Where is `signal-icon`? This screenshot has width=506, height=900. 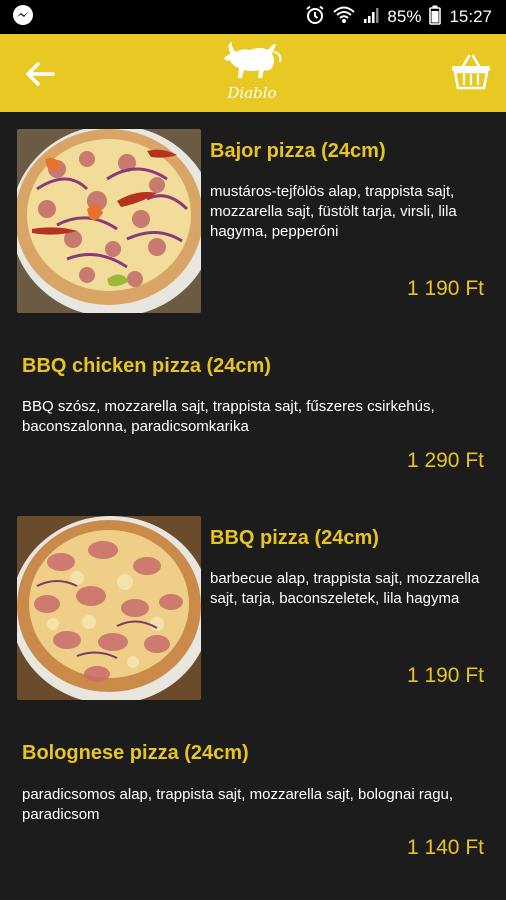 signal-icon is located at coordinates (371, 17).